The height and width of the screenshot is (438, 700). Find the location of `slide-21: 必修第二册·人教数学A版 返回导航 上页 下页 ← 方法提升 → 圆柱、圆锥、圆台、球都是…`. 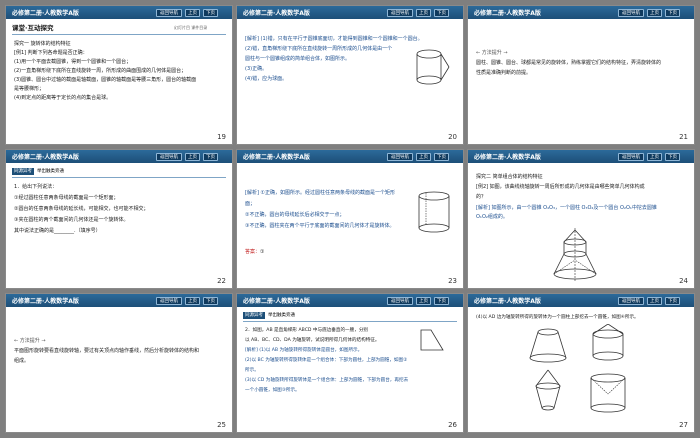

slide-21: 必修第二册·人教数学A版 返回导航 上页 下页 ← 方法提升 → 圆柱、圆锥、圆台、球都是… is located at coordinates (581, 75).